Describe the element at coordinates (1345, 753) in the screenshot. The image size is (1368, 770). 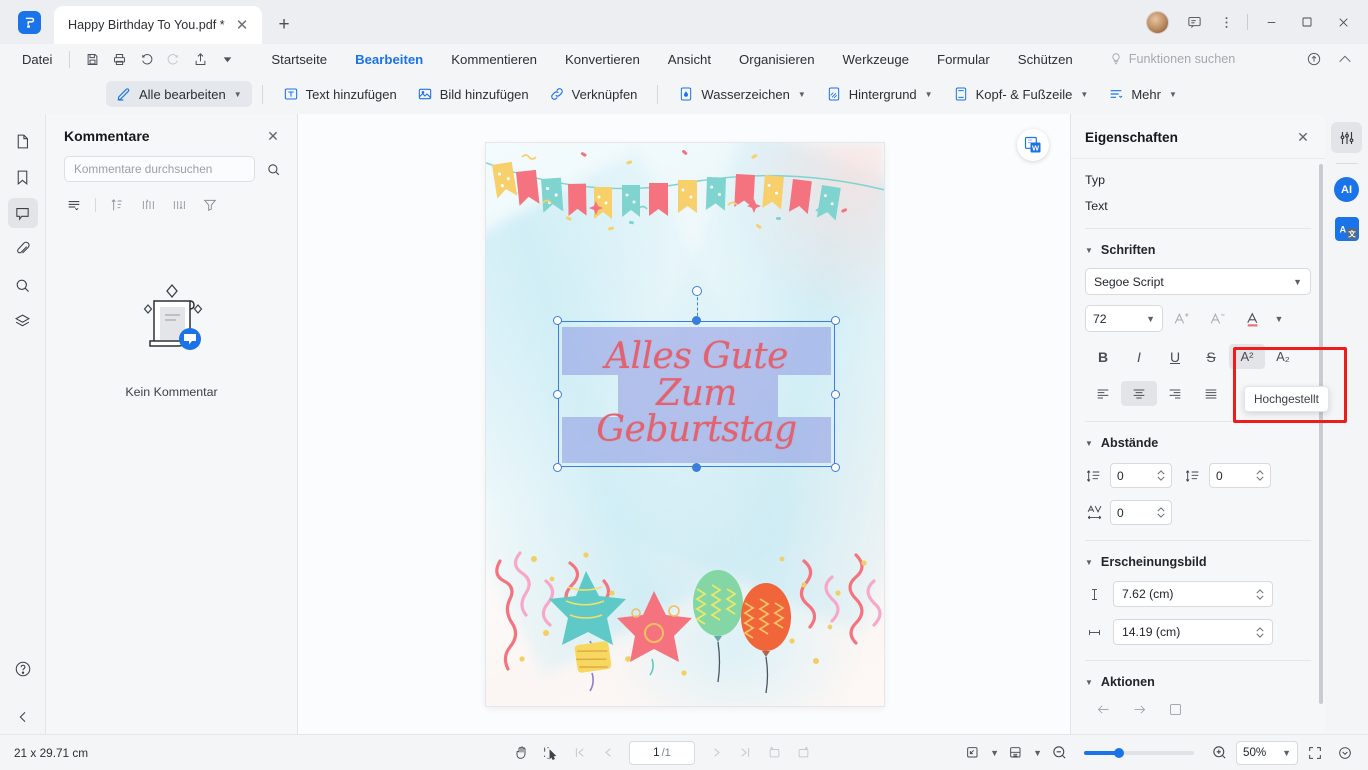
I see `expand-statusbar-button` at that location.